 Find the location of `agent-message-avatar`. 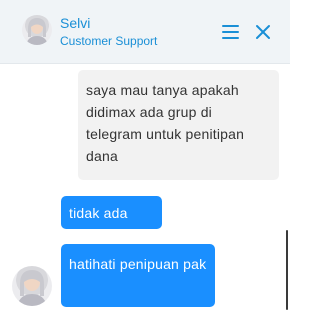

agent-message-avatar is located at coordinates (32, 286).